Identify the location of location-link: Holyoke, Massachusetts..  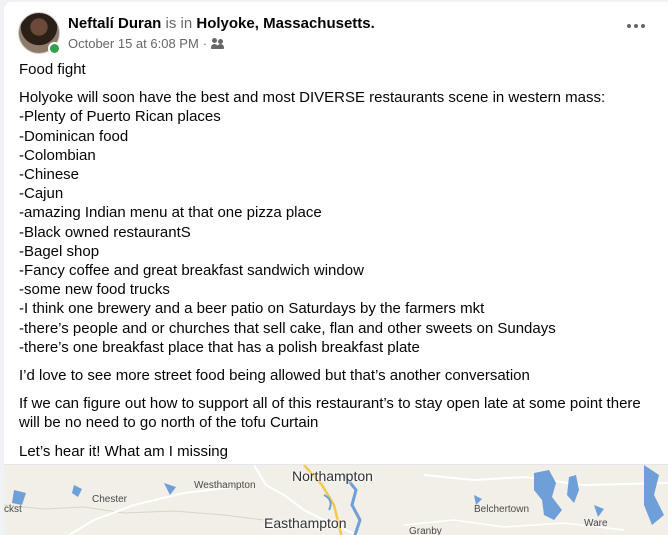
(285, 23).